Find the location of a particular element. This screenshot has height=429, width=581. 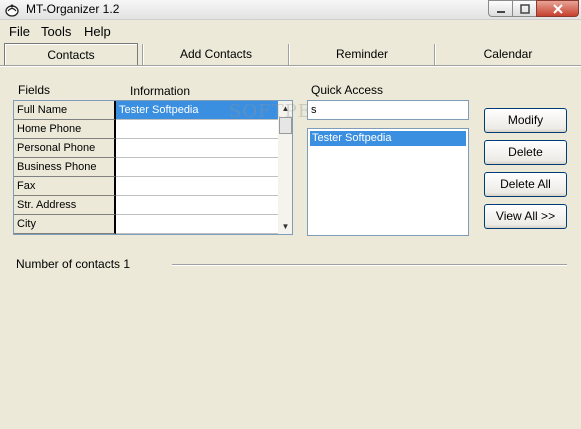

fields-label: Fields is located at coordinates (34, 90).